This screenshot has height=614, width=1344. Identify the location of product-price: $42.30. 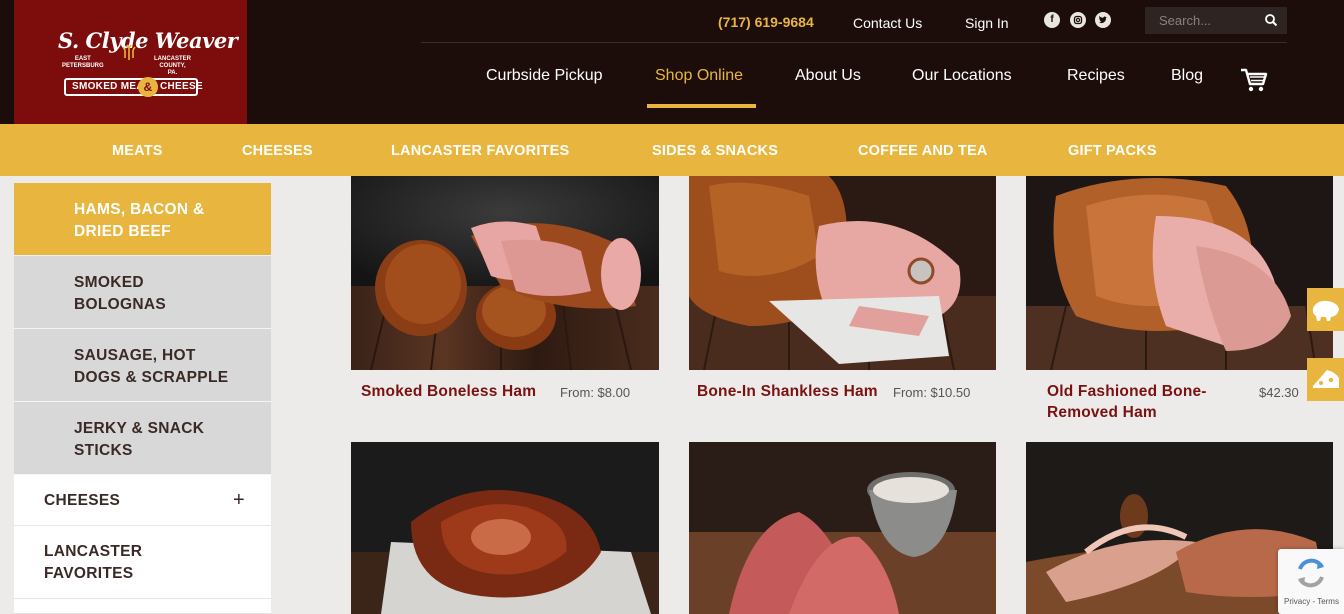
(1279, 392).